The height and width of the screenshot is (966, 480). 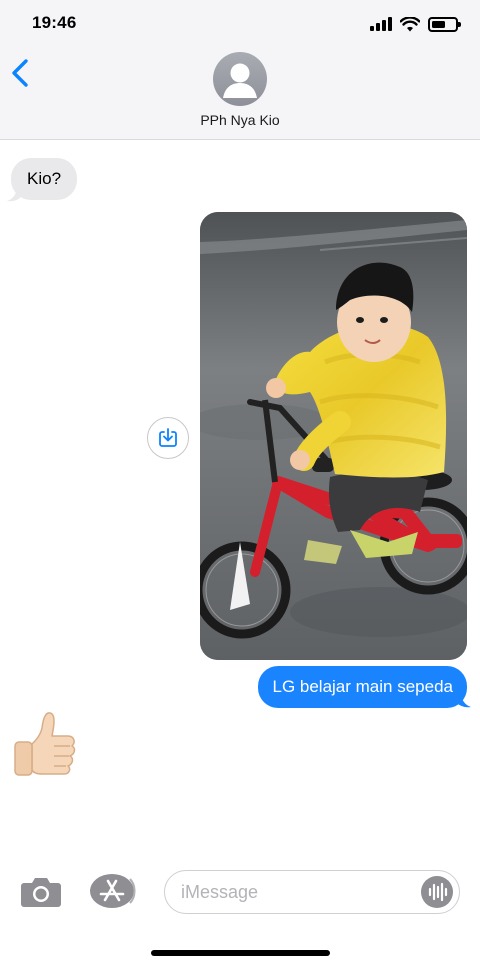 What do you see at coordinates (439, 24) in the screenshot?
I see `battery-level` at bounding box center [439, 24].